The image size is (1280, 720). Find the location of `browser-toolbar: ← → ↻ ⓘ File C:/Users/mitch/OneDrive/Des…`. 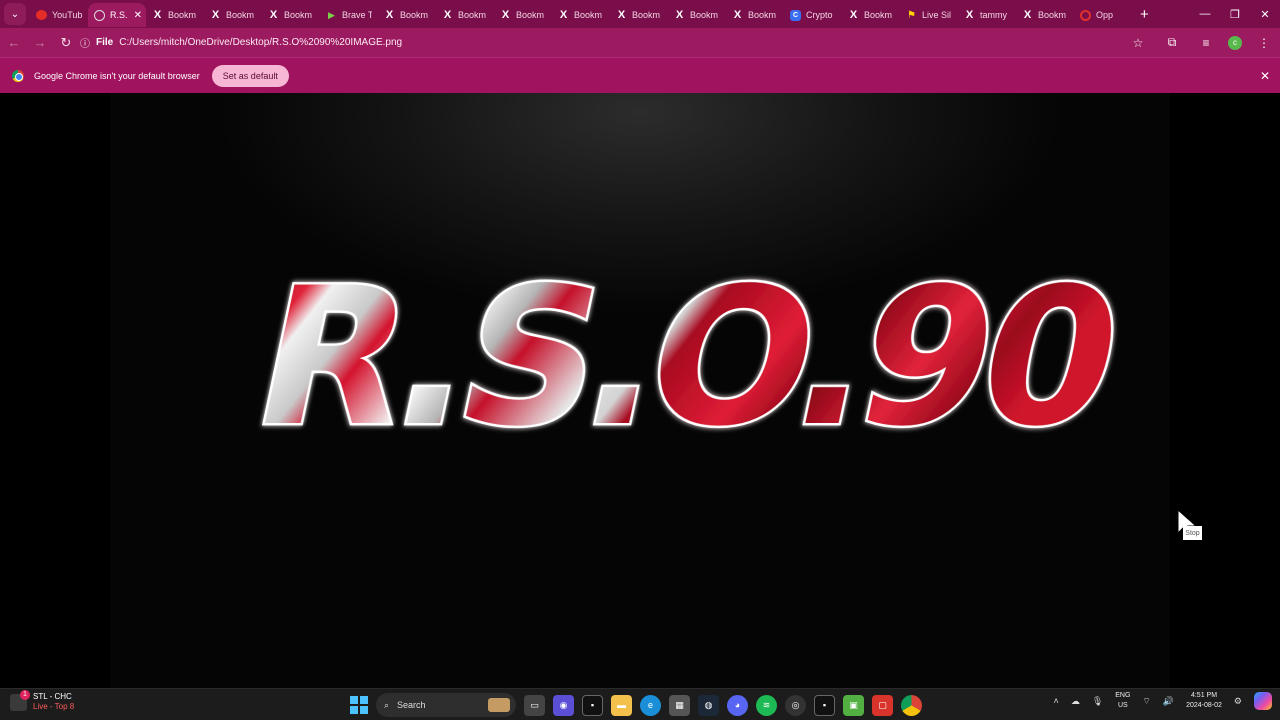

browser-toolbar: ← → ↻ ⓘ File C:/Users/mitch/OneDrive/Des… is located at coordinates (640, 42).